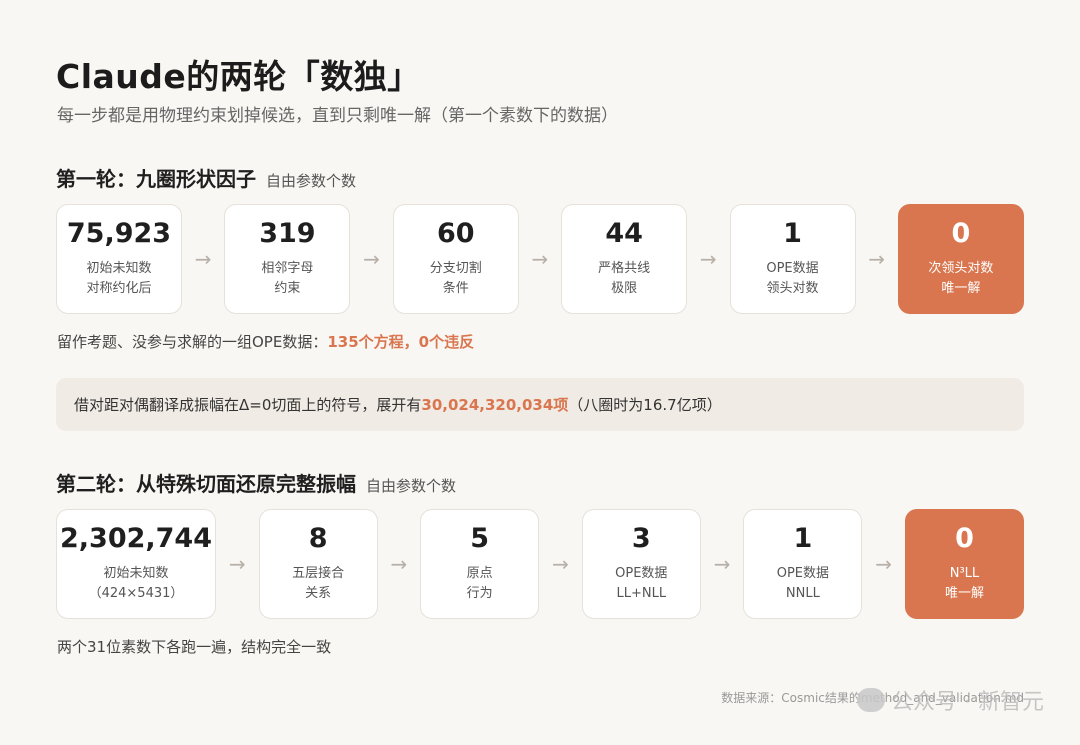 This screenshot has height=745, width=1080. Describe the element at coordinates (641, 564) in the screenshot. I see `round2-step-4: 3 OPE数据 LL+NLL` at that location.